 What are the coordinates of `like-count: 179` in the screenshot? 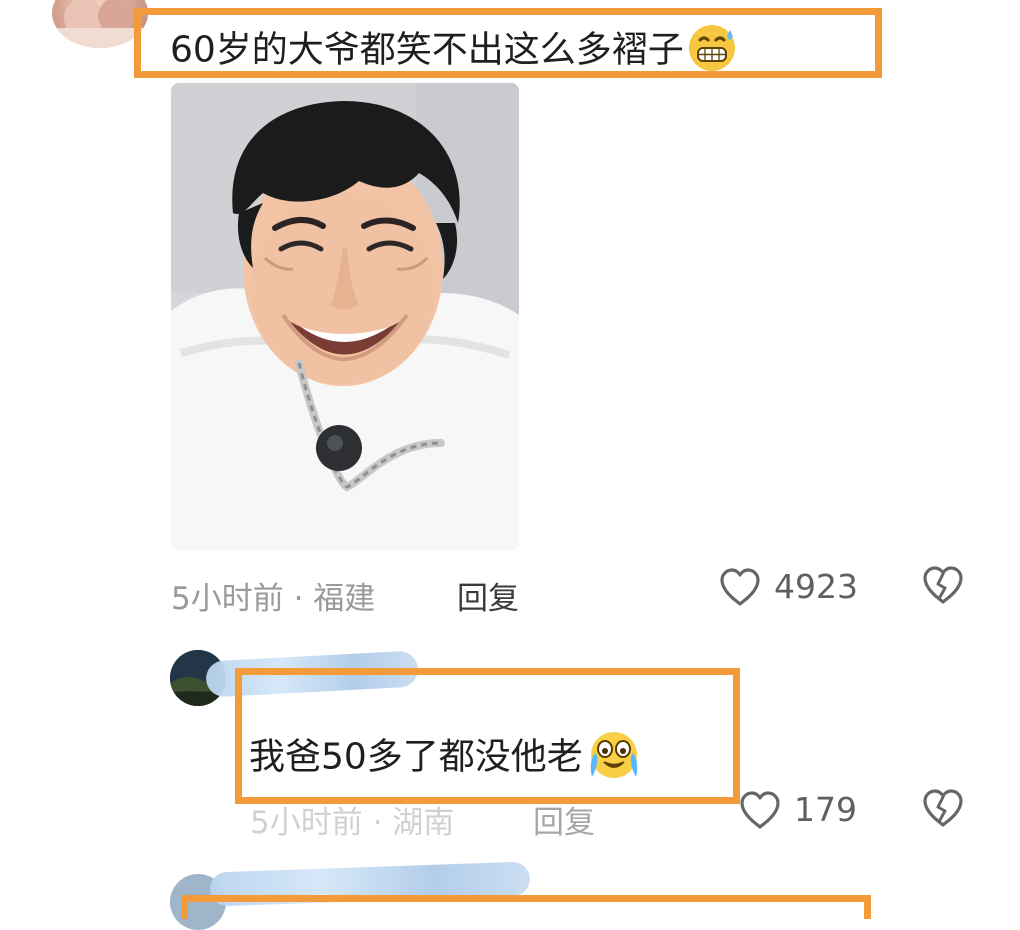 It's located at (825, 809).